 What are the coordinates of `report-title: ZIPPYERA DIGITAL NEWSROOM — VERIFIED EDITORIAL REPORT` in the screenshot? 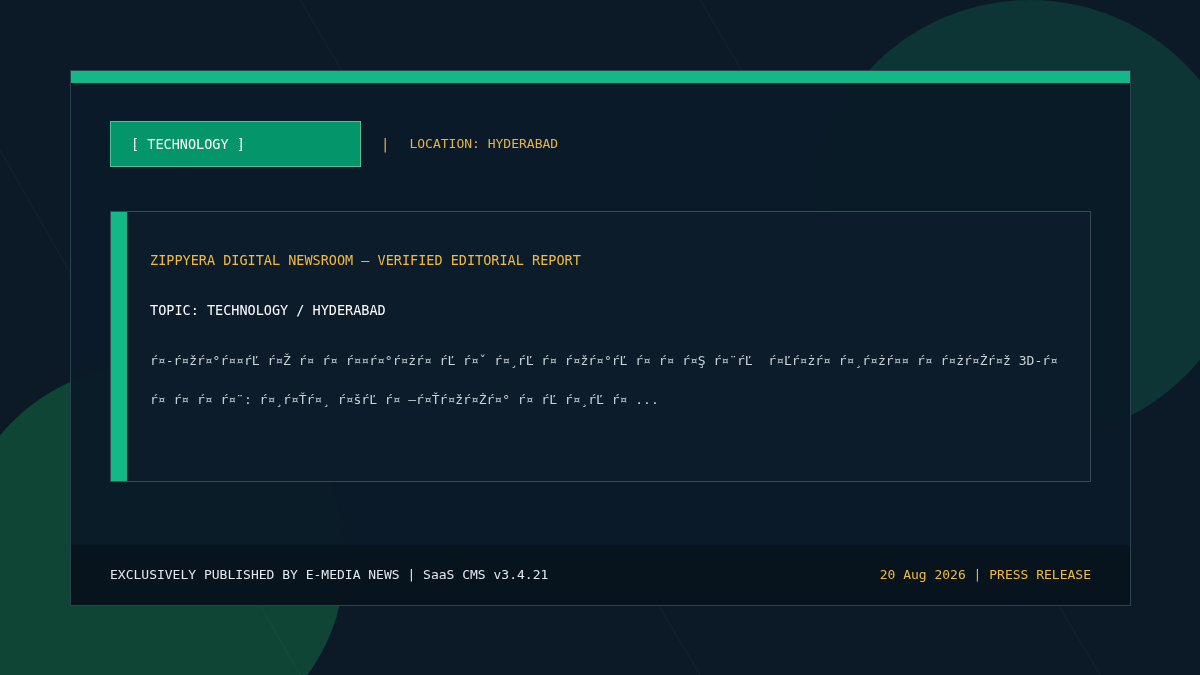 It's located at (366, 260).